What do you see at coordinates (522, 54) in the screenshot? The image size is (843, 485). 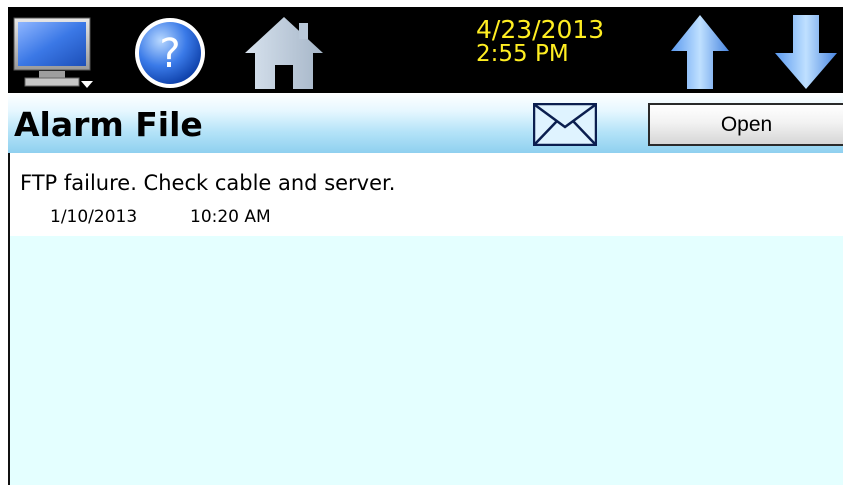 I see `current-time: 2:55 PM` at bounding box center [522, 54].